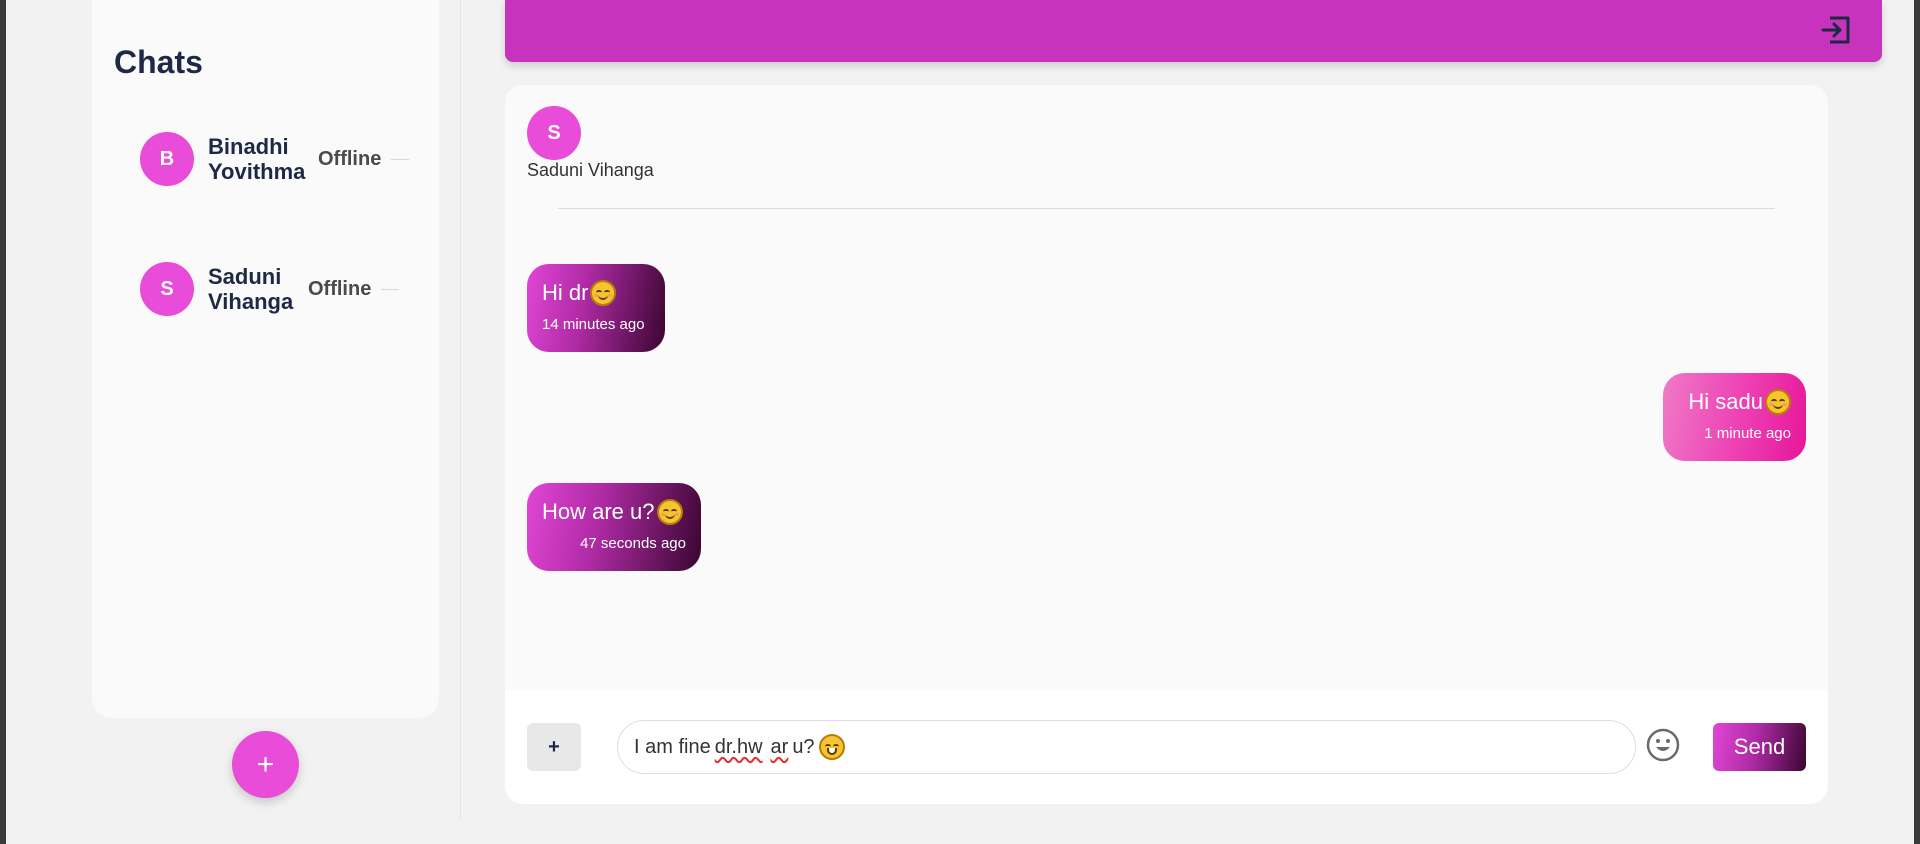 The image size is (1920, 844). I want to click on new-chat-button: +, so click(265, 764).